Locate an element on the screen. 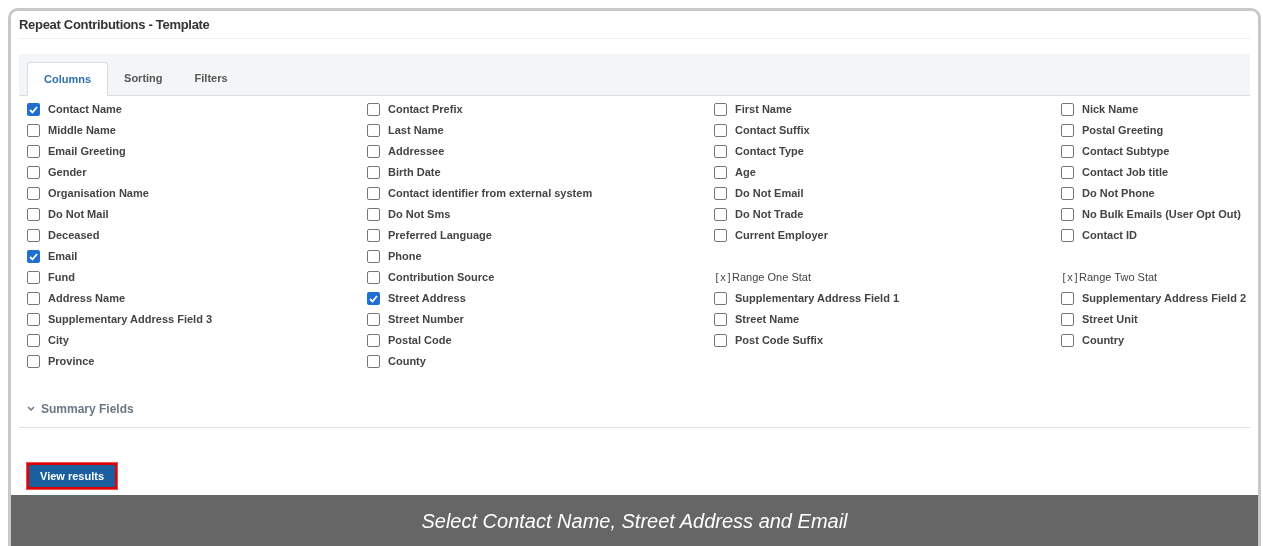 This screenshot has width=1263, height=546. field-label: Addressee is located at coordinates (416, 152).